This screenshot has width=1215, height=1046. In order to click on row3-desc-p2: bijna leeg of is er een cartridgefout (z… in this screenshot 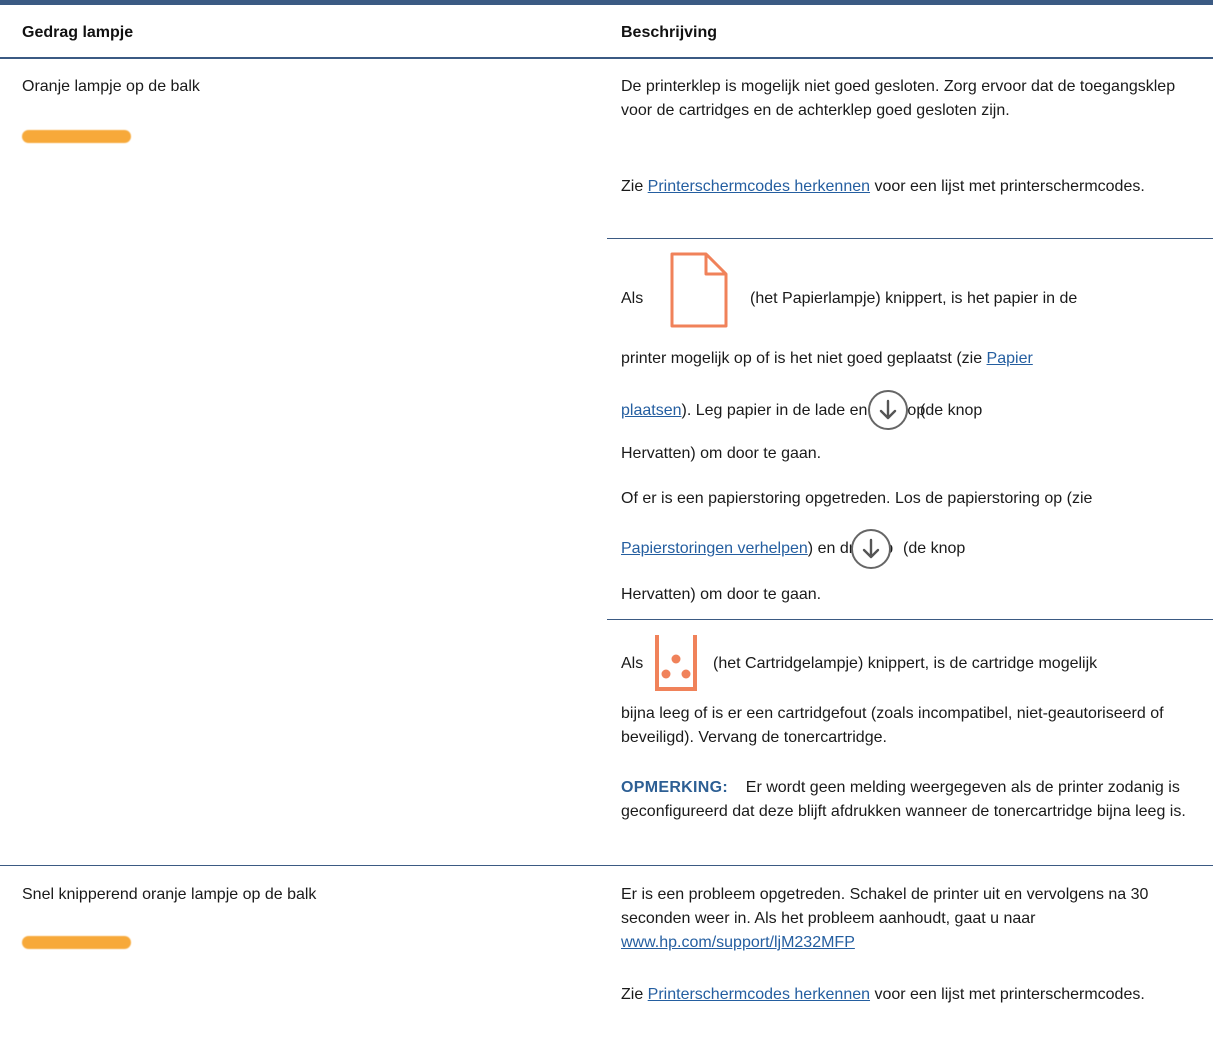, I will do `click(892, 725)`.